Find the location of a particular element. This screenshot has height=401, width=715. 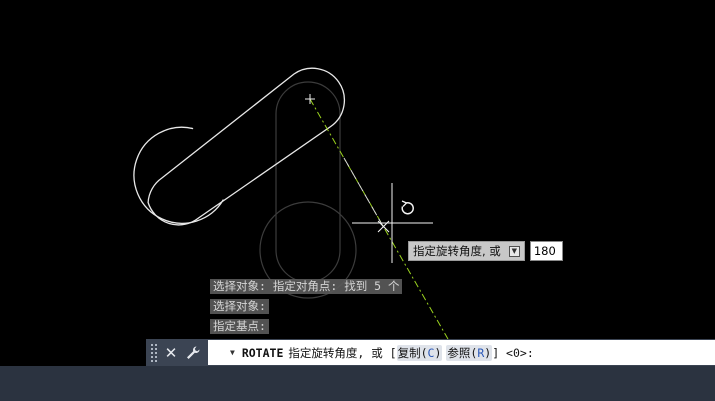

wrench-icon is located at coordinates (193, 352).